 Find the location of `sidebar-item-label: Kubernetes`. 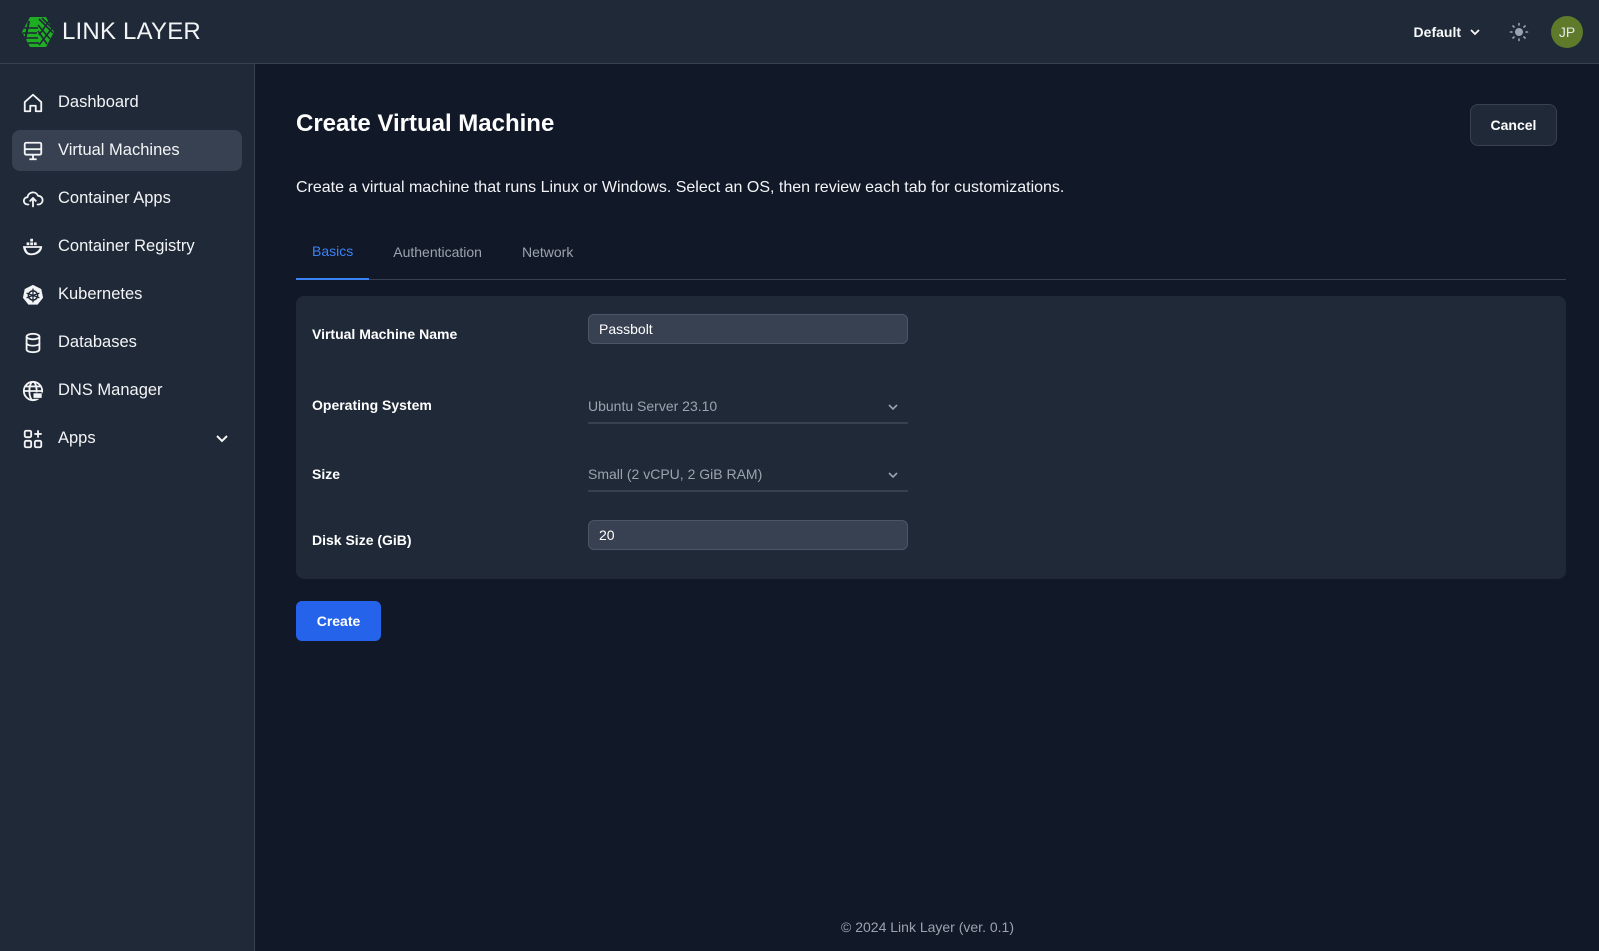

sidebar-item-label: Kubernetes is located at coordinates (100, 294).